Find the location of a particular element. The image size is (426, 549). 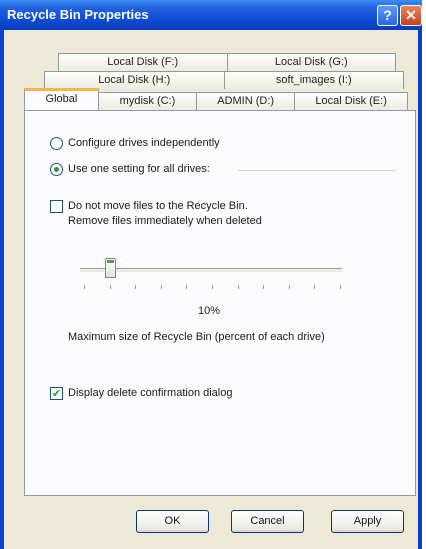

confirm-delete-label: Display delete confirmation dialog is located at coordinates (150, 393).